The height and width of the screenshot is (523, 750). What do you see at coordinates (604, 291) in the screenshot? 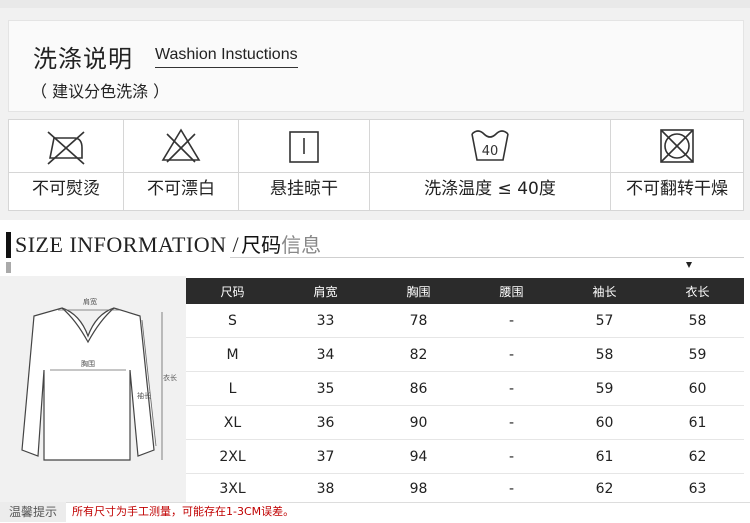
I see `header-sleeve: 袖长` at bounding box center [604, 291].